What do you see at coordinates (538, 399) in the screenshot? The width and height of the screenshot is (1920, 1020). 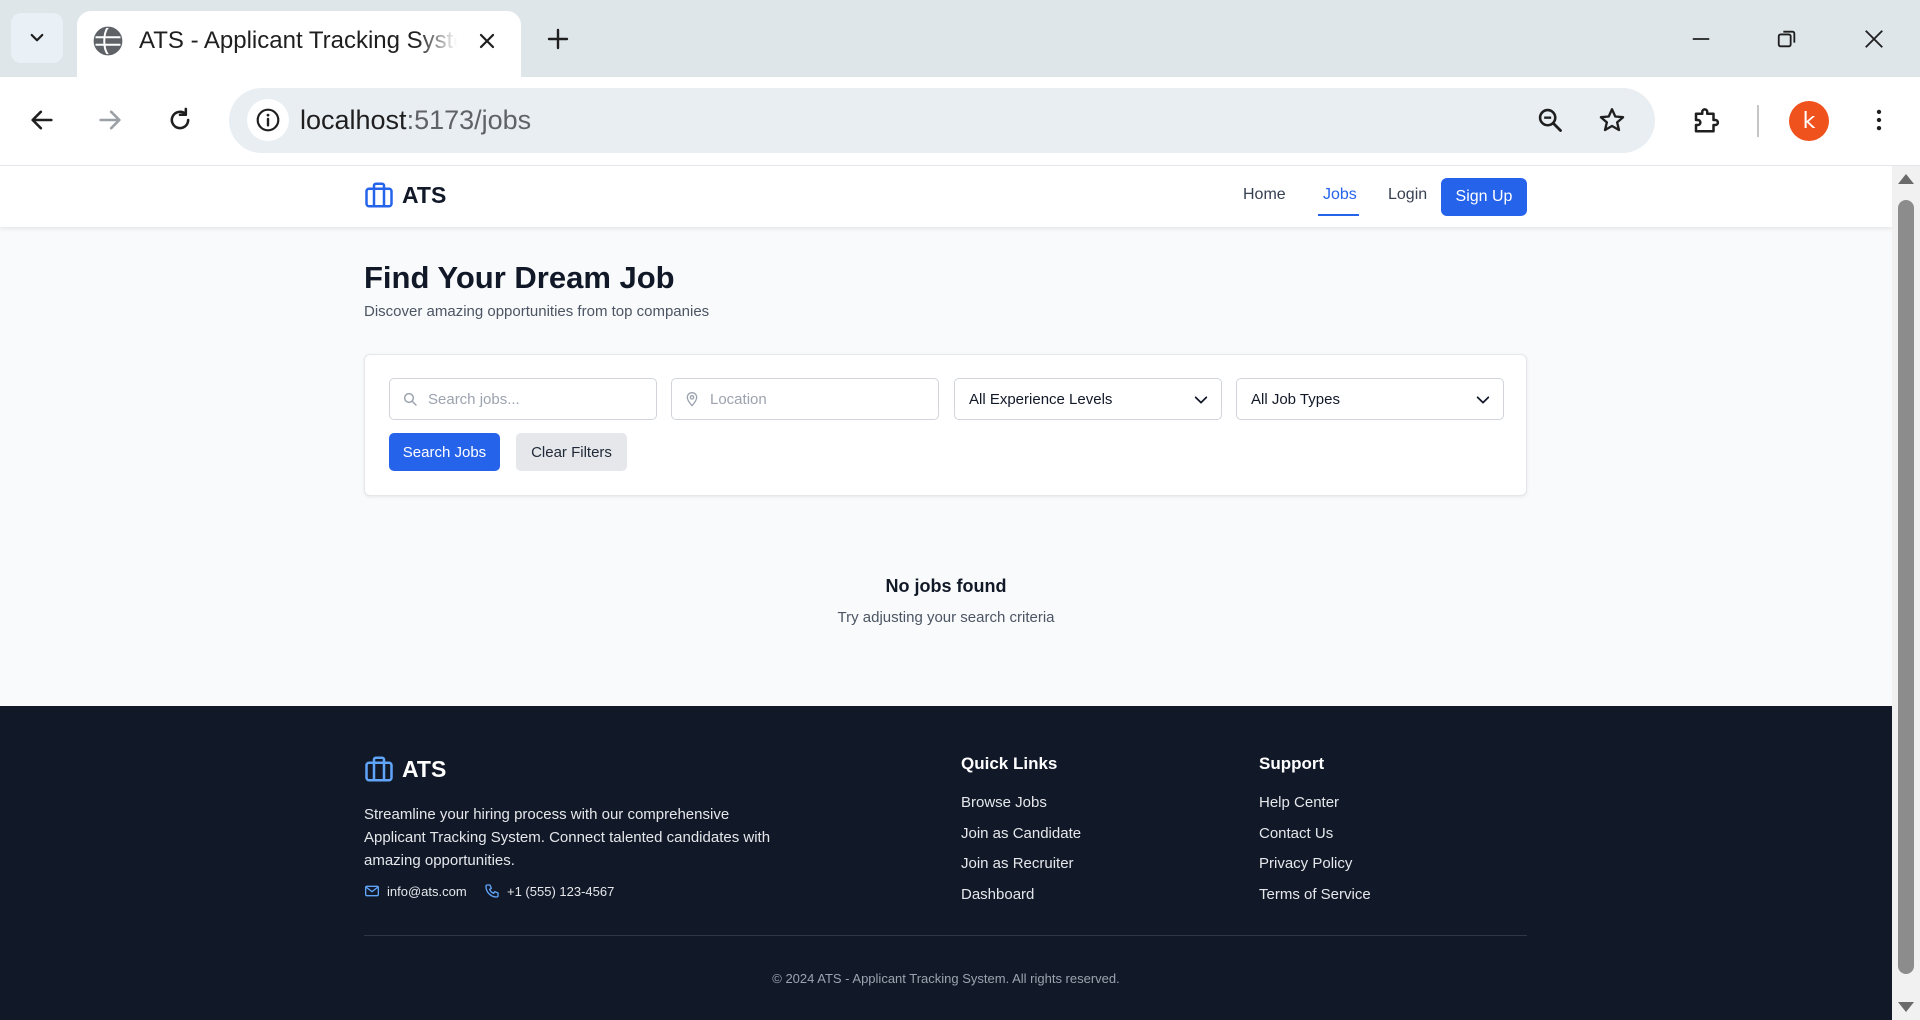 I see `search-input` at bounding box center [538, 399].